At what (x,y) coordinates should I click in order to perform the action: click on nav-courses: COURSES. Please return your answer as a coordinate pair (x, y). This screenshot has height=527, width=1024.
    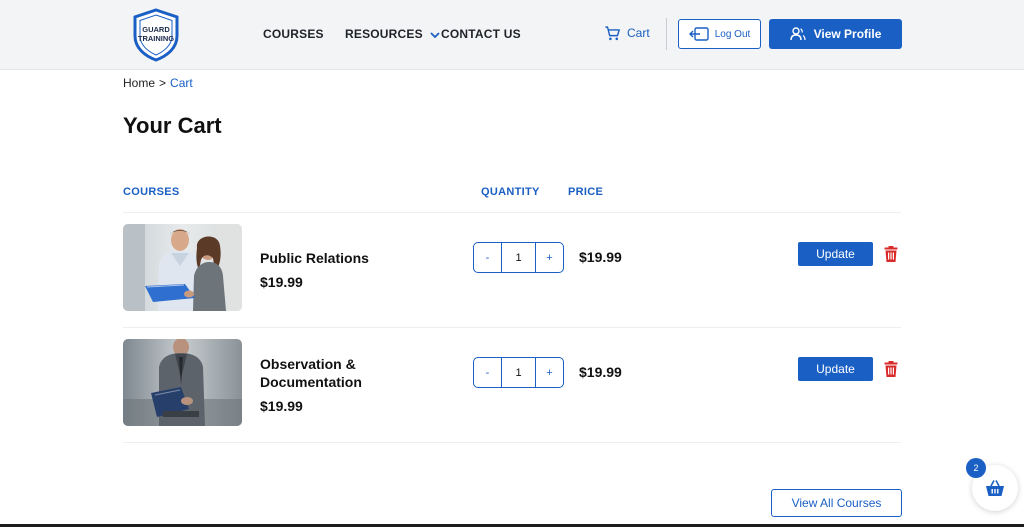
    Looking at the image, I should click on (293, 34).